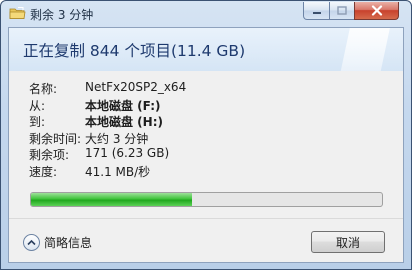 This screenshot has width=412, height=270. I want to click on detail-label: 从:, so click(37, 105).